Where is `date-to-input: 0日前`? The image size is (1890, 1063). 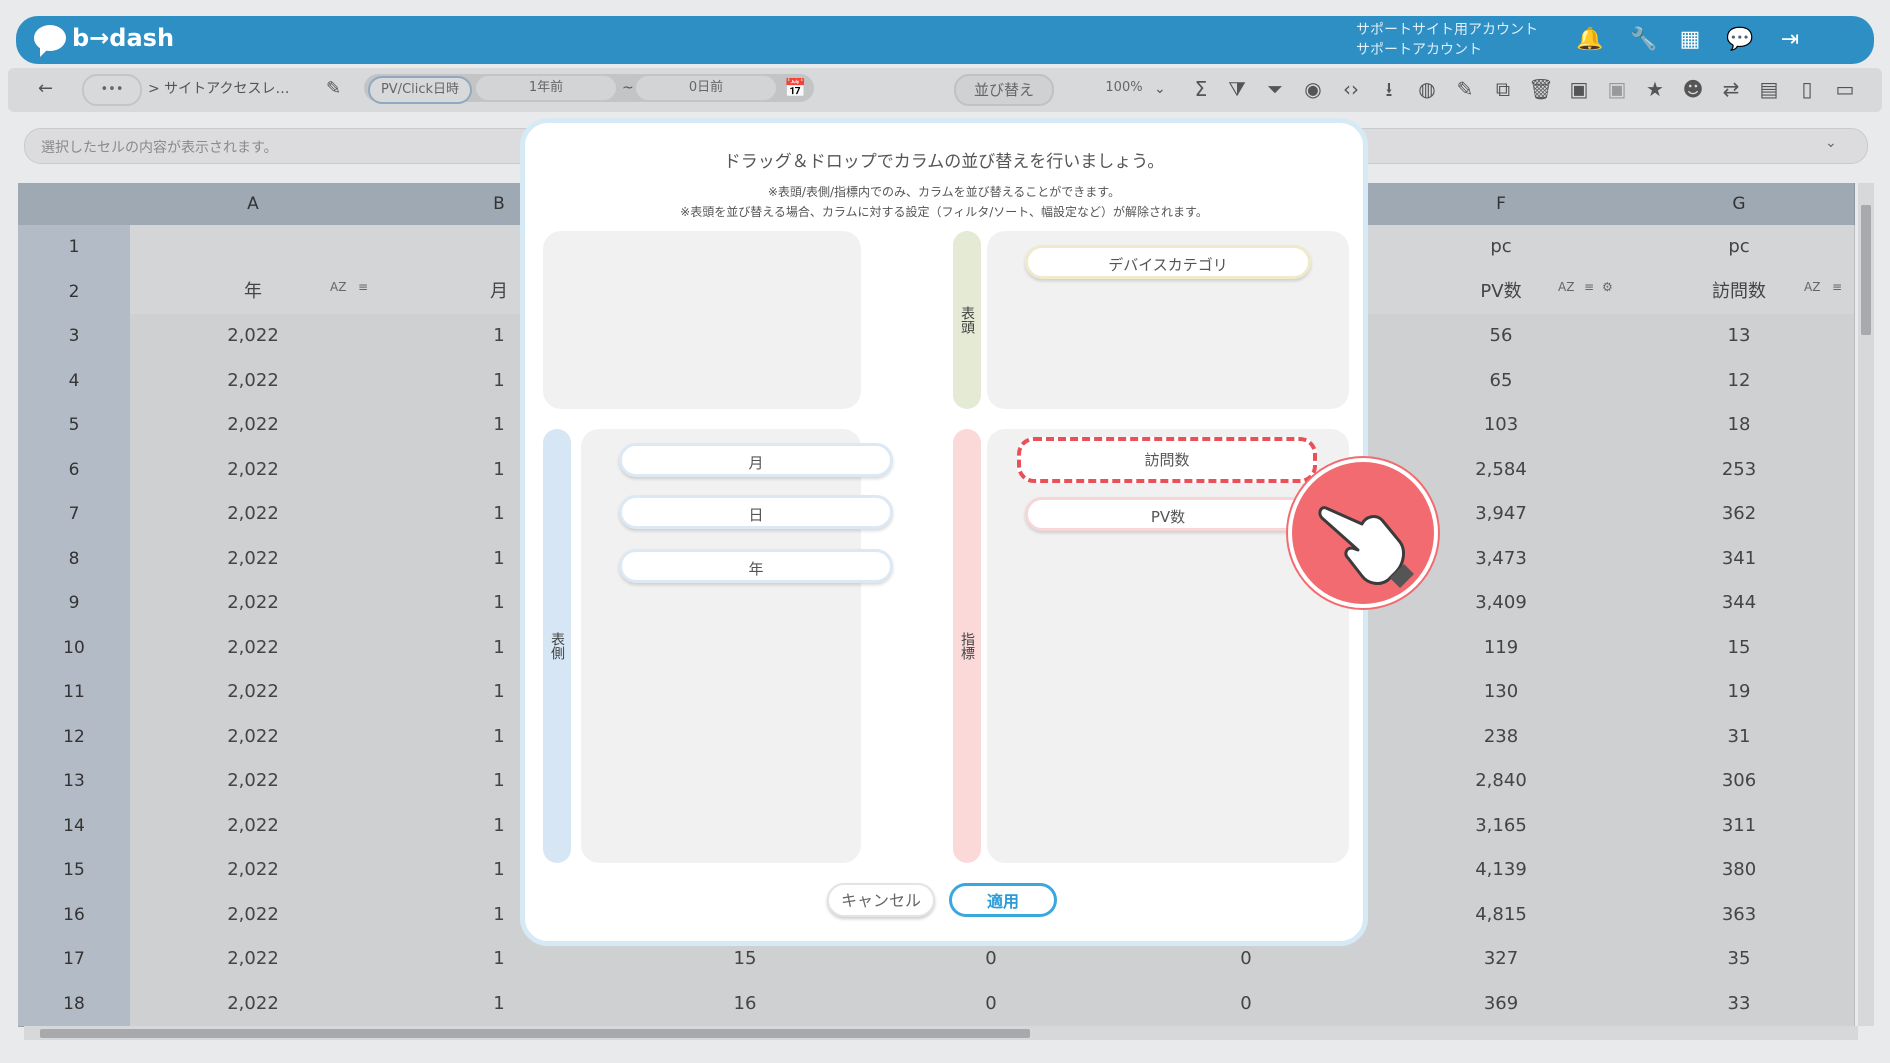 date-to-input: 0日前 is located at coordinates (706, 88).